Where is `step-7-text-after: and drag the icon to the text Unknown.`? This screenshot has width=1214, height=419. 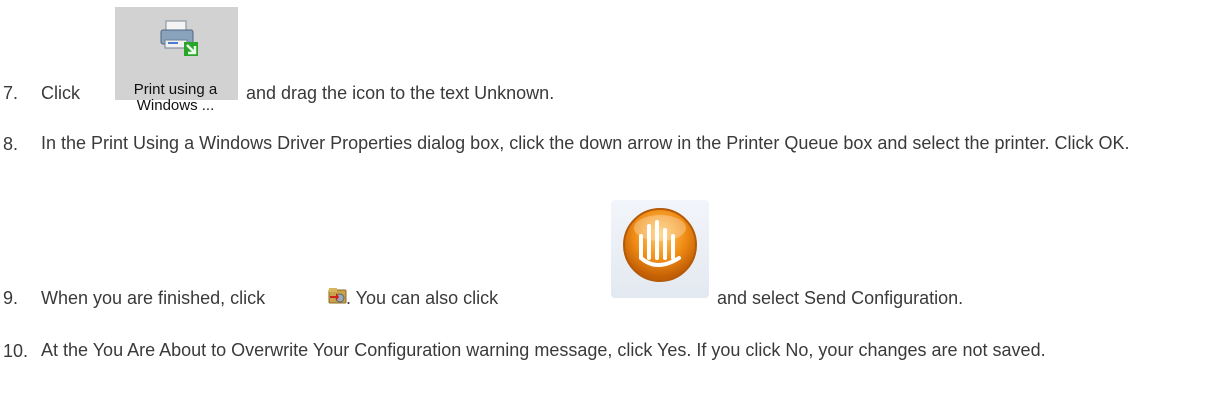 step-7-text-after: and drag the icon to the text Unknown. is located at coordinates (400, 93).